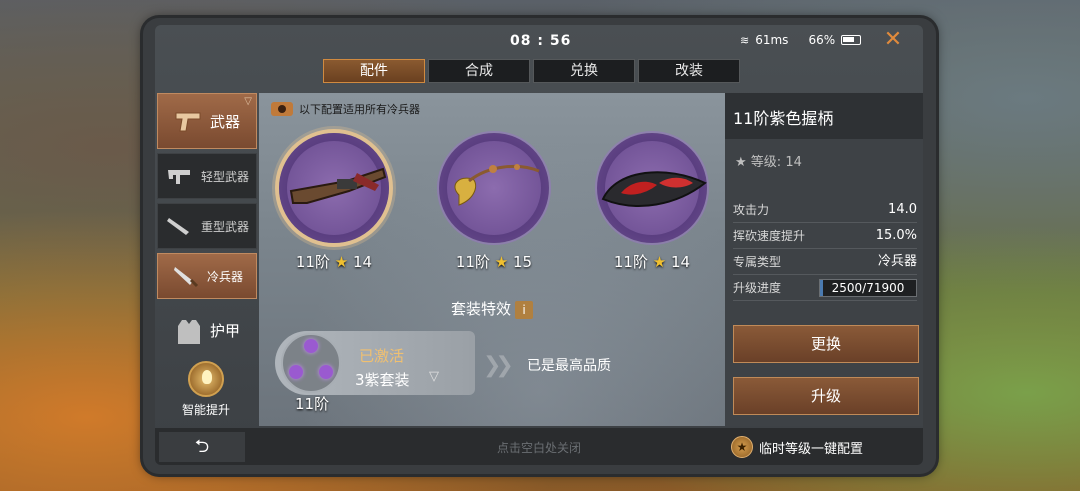  What do you see at coordinates (689, 71) in the screenshot?
I see `tab-modify: 改装` at bounding box center [689, 71].